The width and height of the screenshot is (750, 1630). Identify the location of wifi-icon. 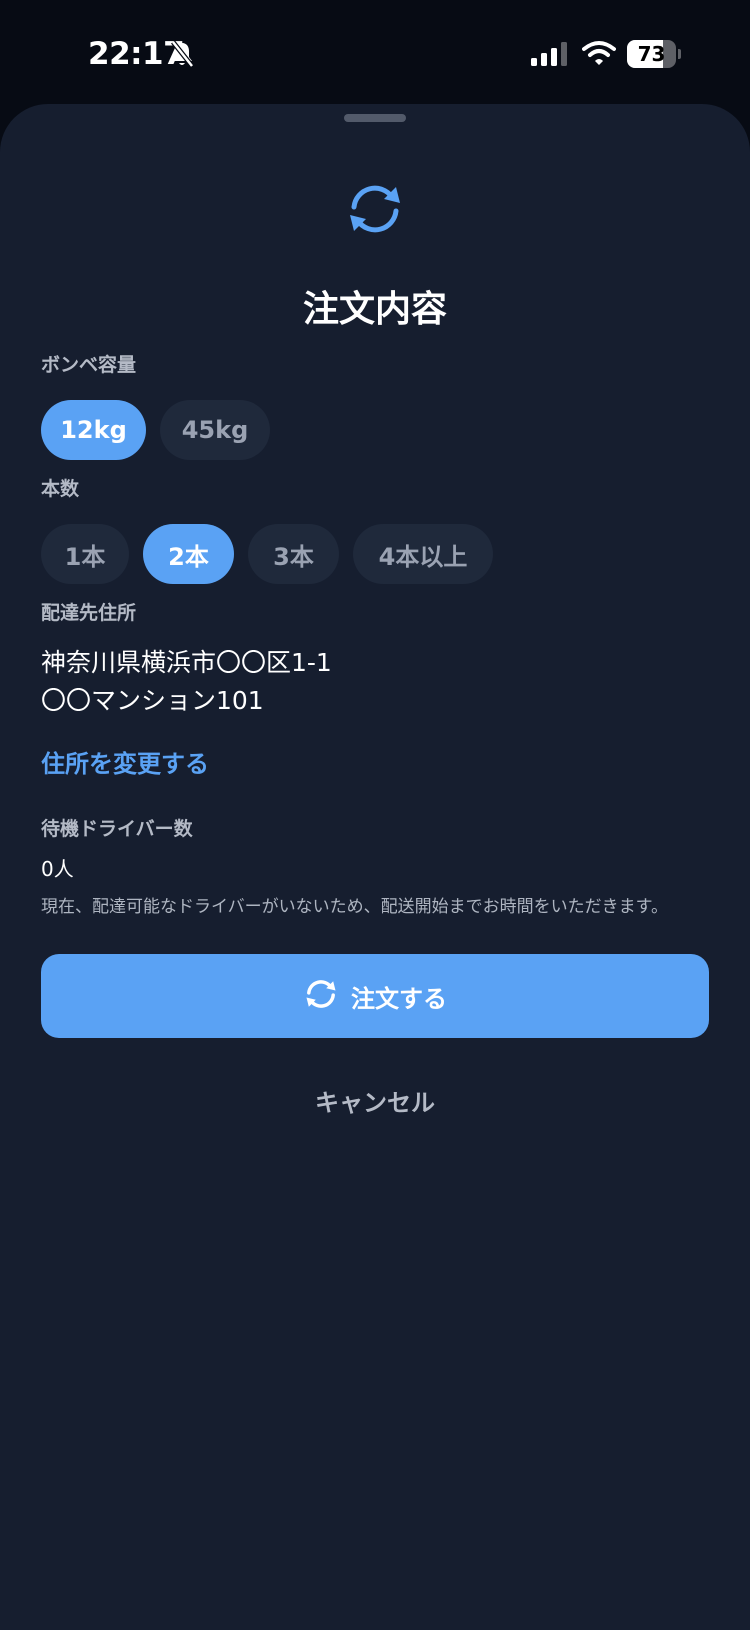
(599, 55).